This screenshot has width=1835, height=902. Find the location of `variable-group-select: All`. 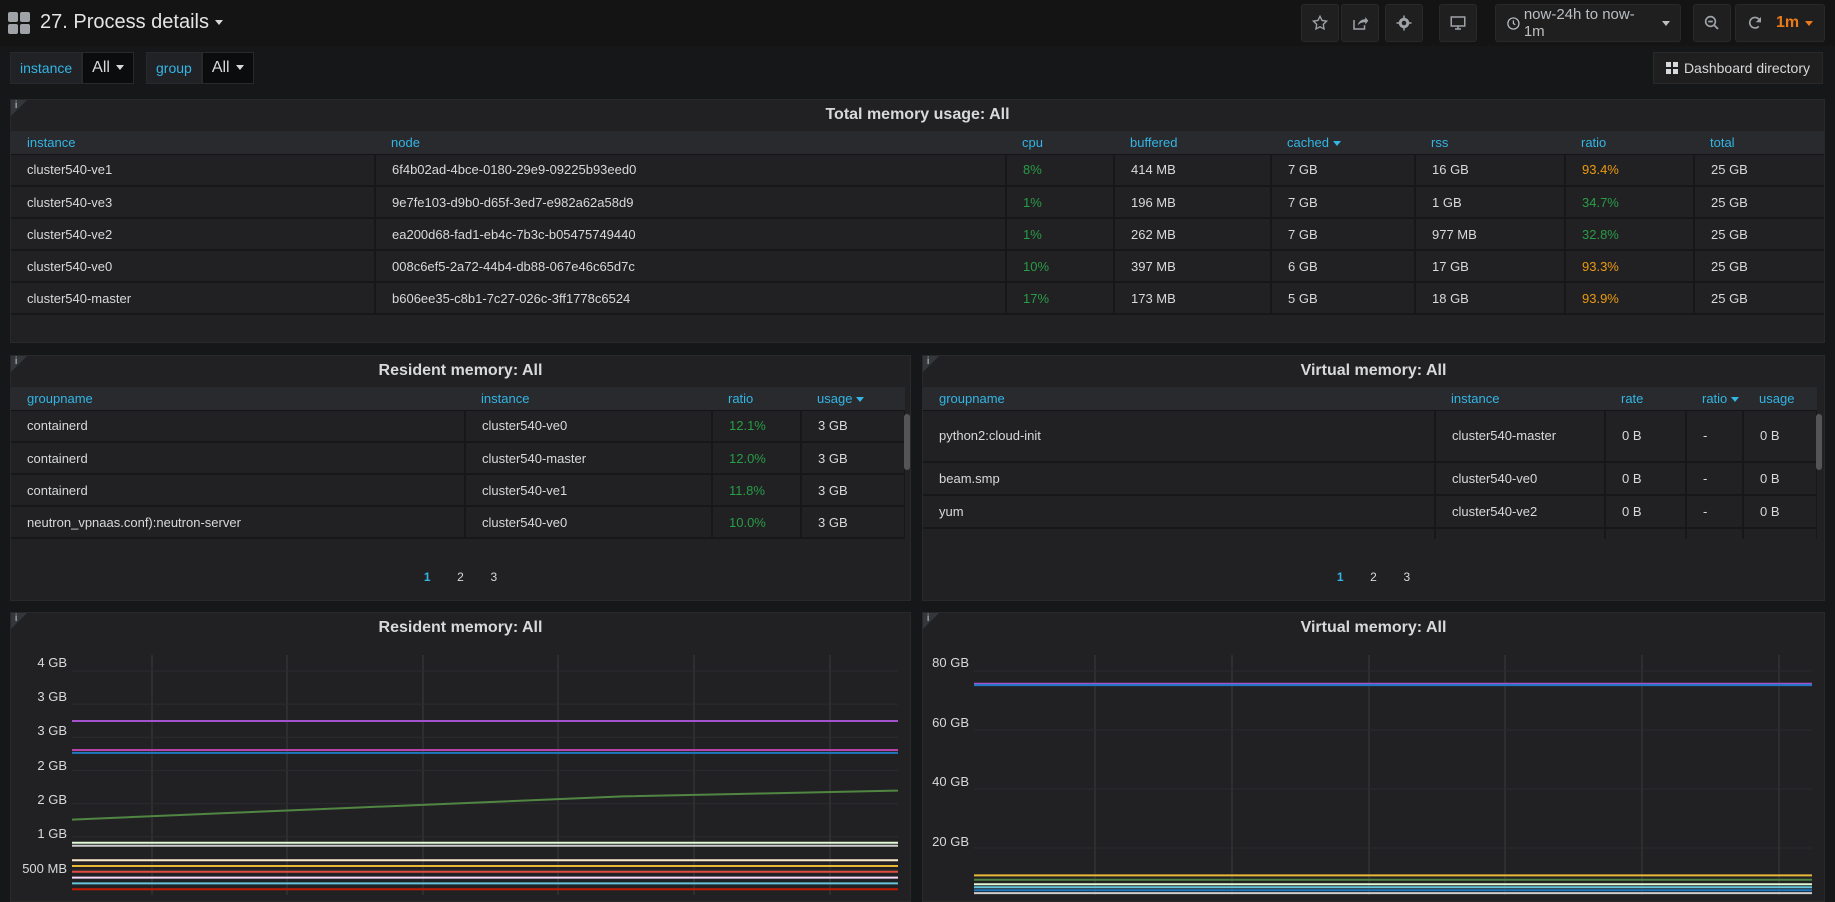

variable-group-select: All is located at coordinates (227, 68).